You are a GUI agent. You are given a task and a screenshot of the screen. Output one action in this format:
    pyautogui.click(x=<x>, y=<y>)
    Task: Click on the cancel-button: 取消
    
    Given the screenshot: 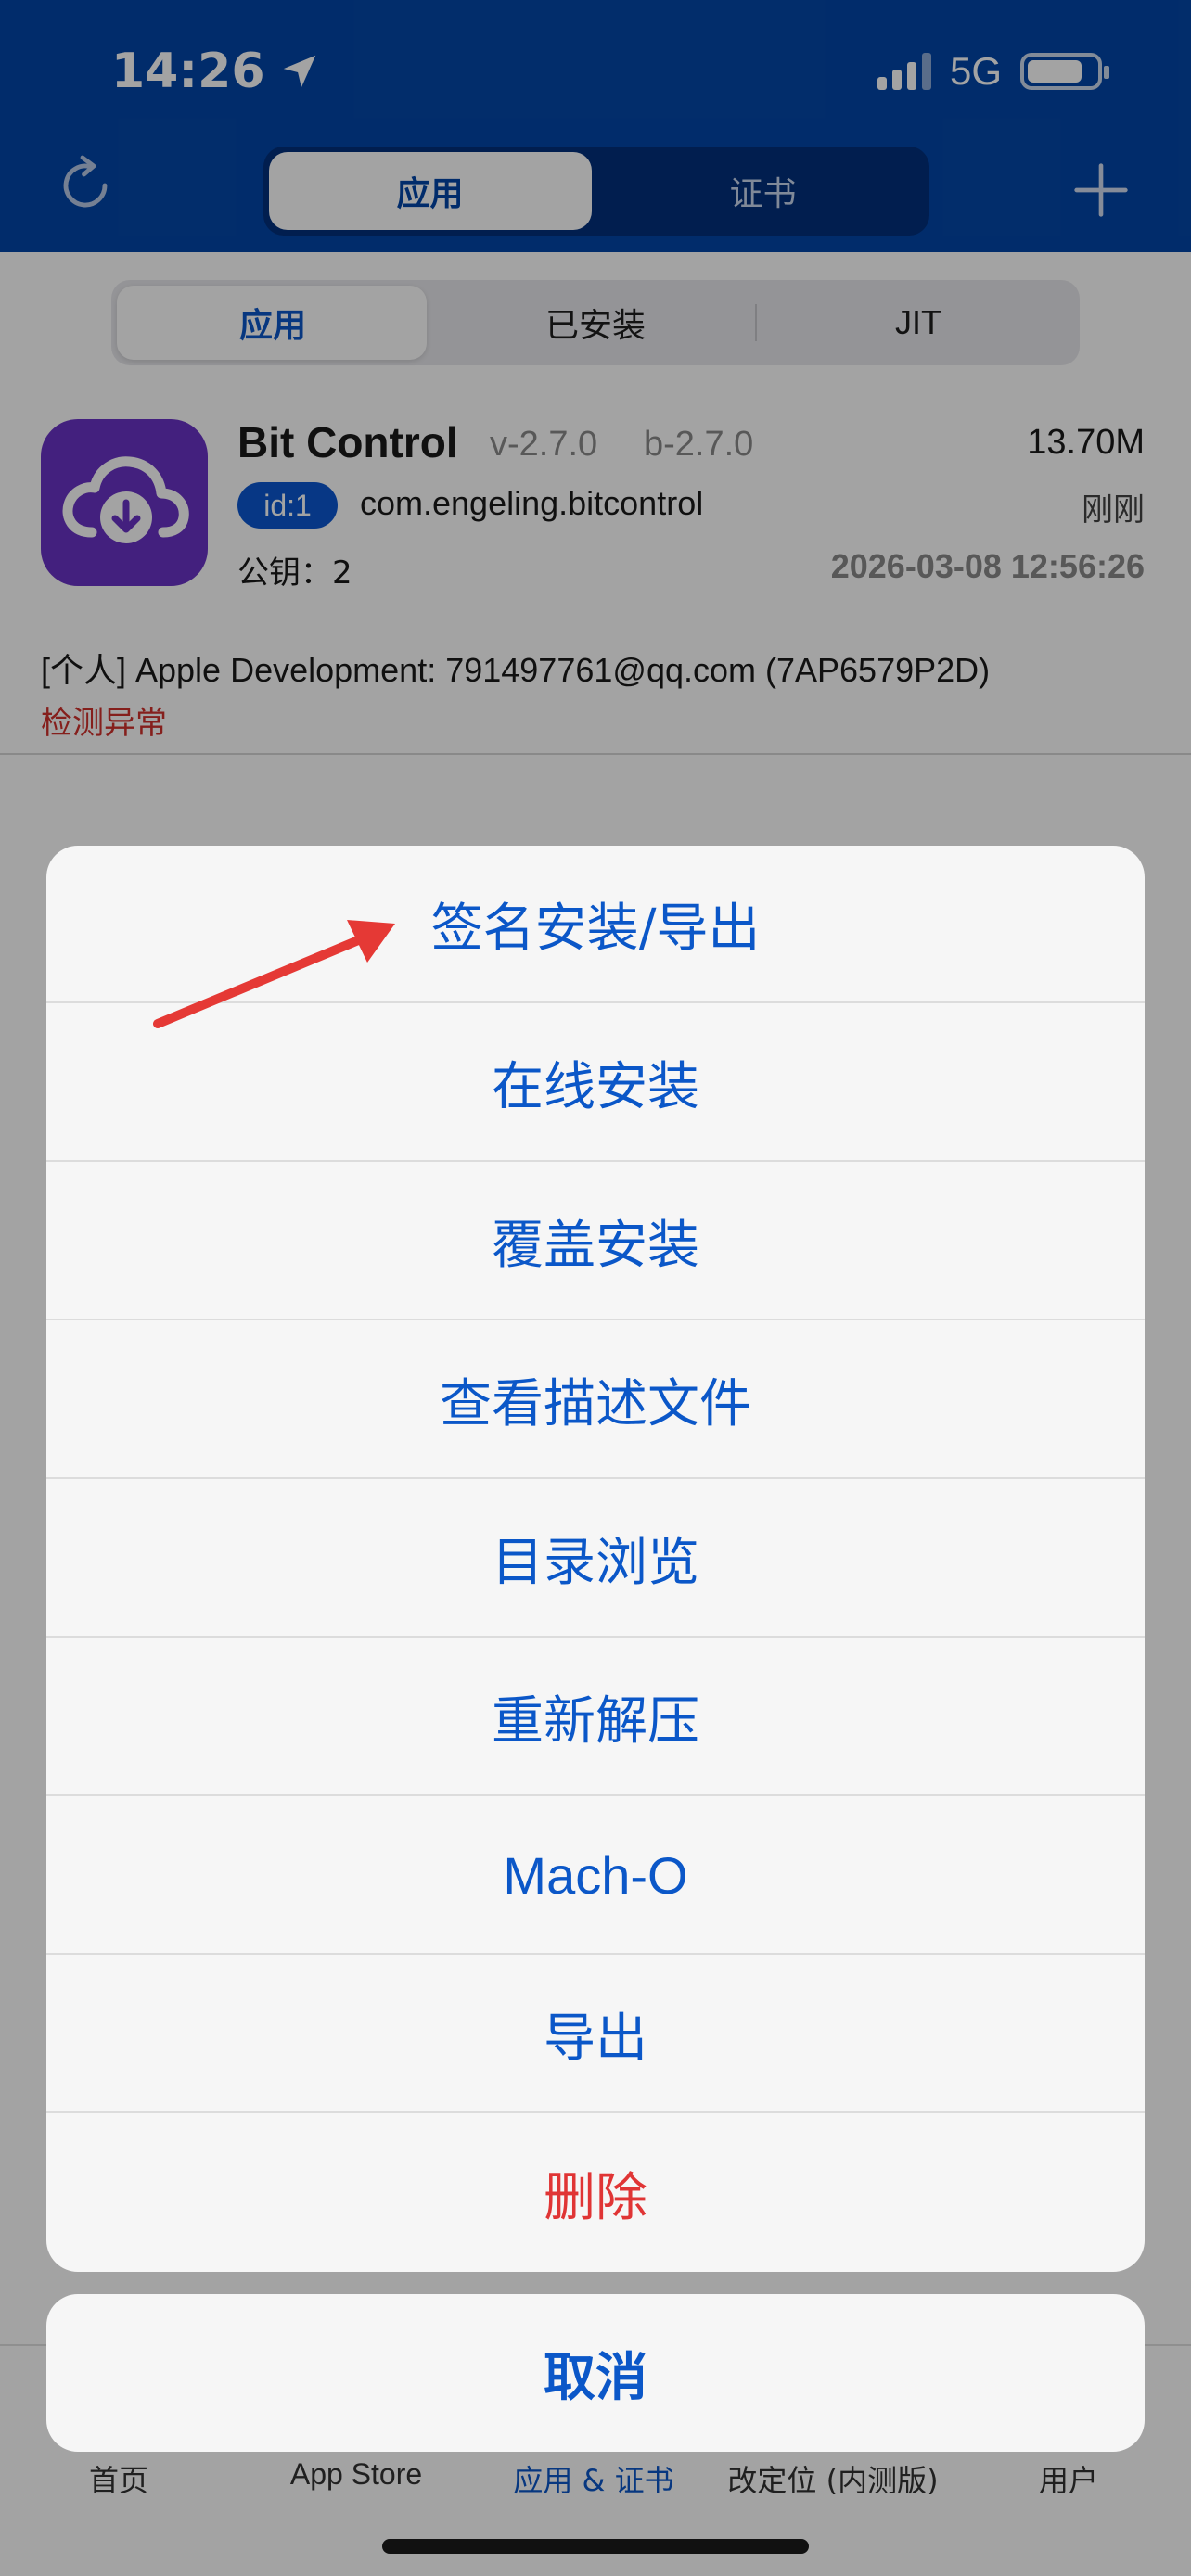 What is the action you would take?
    pyautogui.click(x=595, y=2373)
    